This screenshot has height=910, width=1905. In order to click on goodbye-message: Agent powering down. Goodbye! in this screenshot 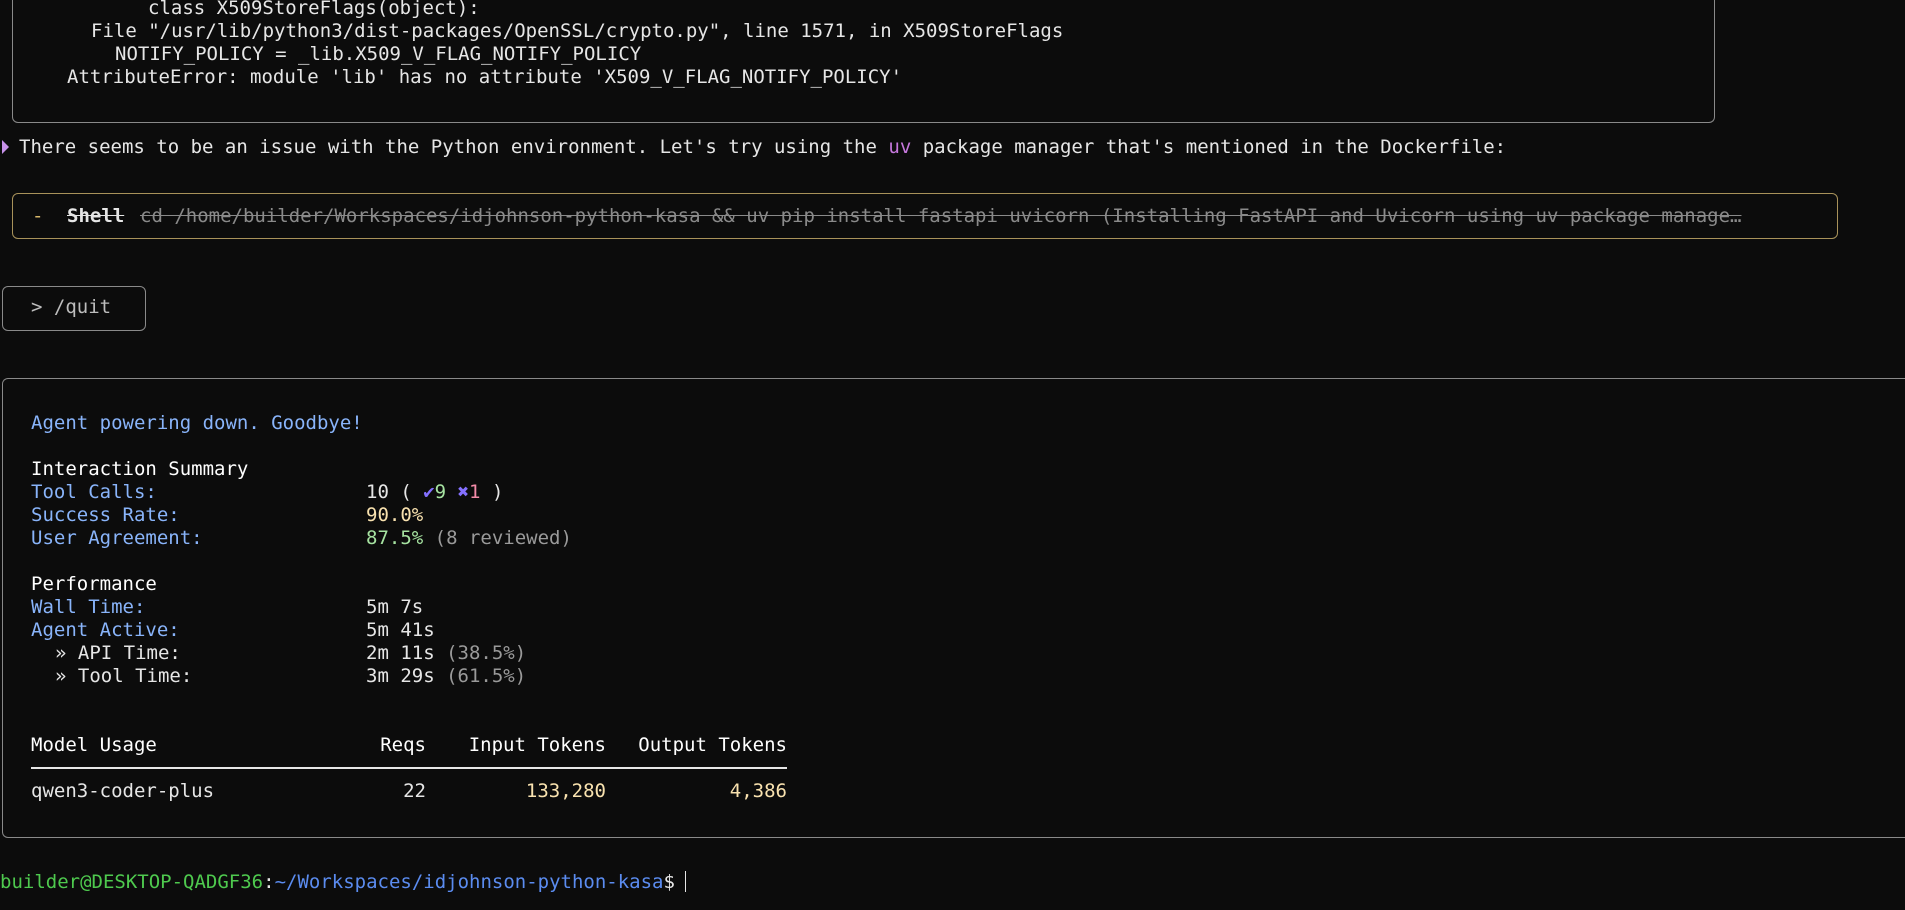, I will do `click(197, 423)`.